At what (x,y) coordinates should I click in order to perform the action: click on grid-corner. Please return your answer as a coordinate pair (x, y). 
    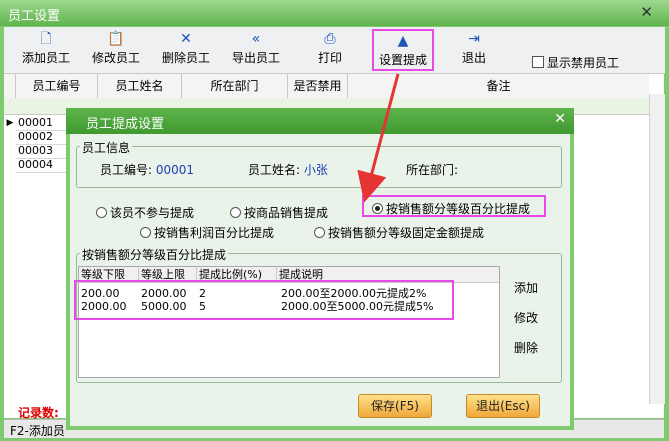
    Looking at the image, I should click on (10, 86).